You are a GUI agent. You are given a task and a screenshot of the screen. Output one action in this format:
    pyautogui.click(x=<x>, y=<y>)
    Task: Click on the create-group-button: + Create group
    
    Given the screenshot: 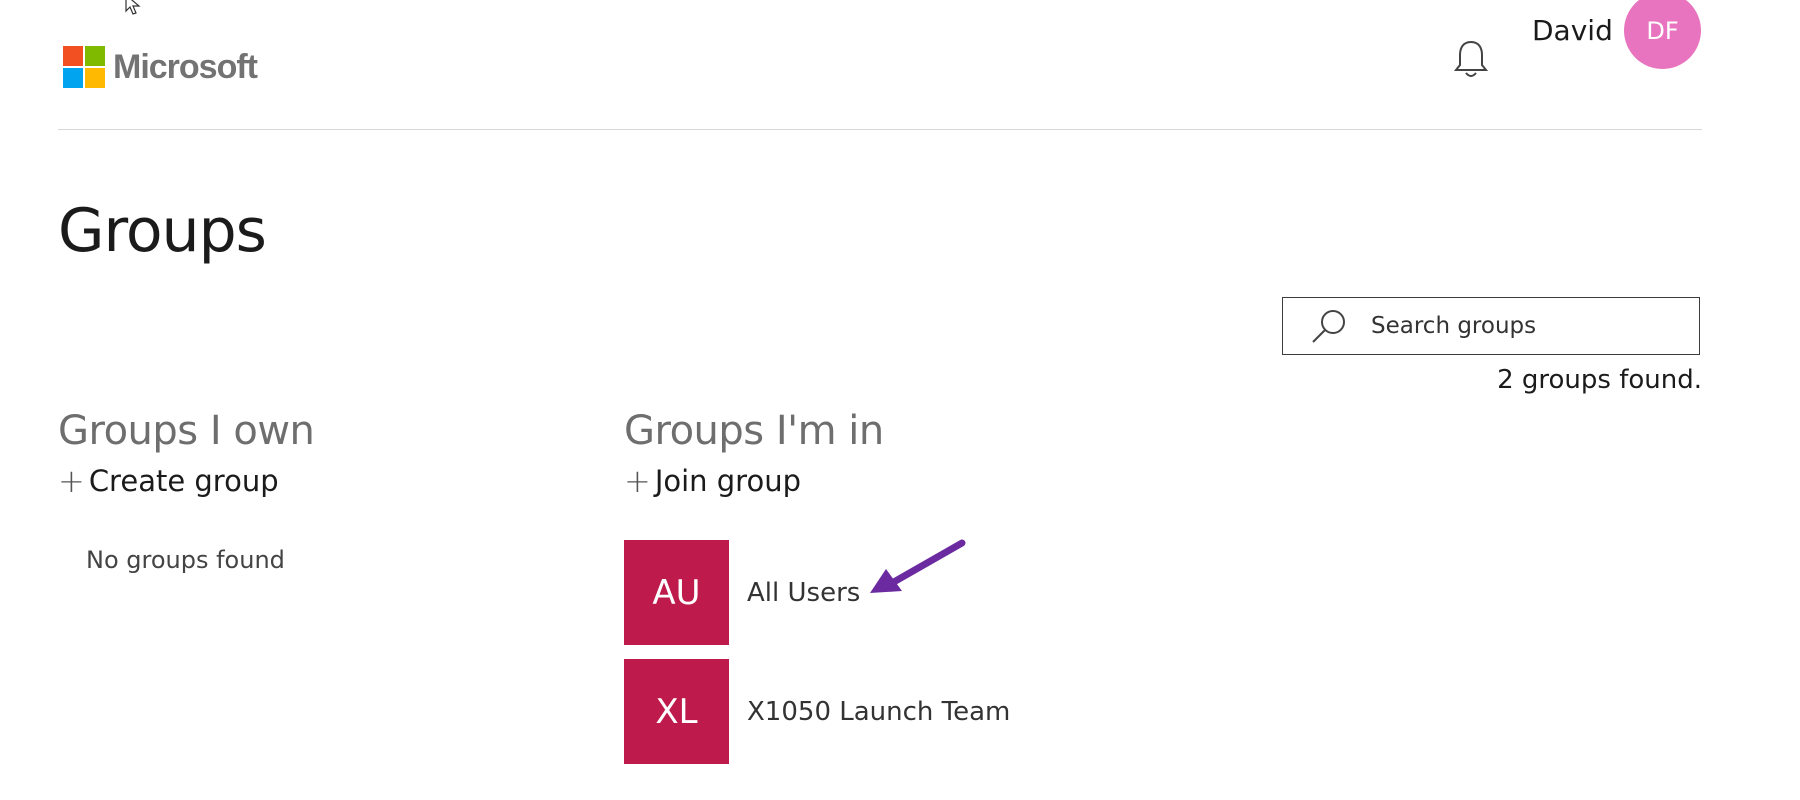 What is the action you would take?
    pyautogui.click(x=168, y=481)
    